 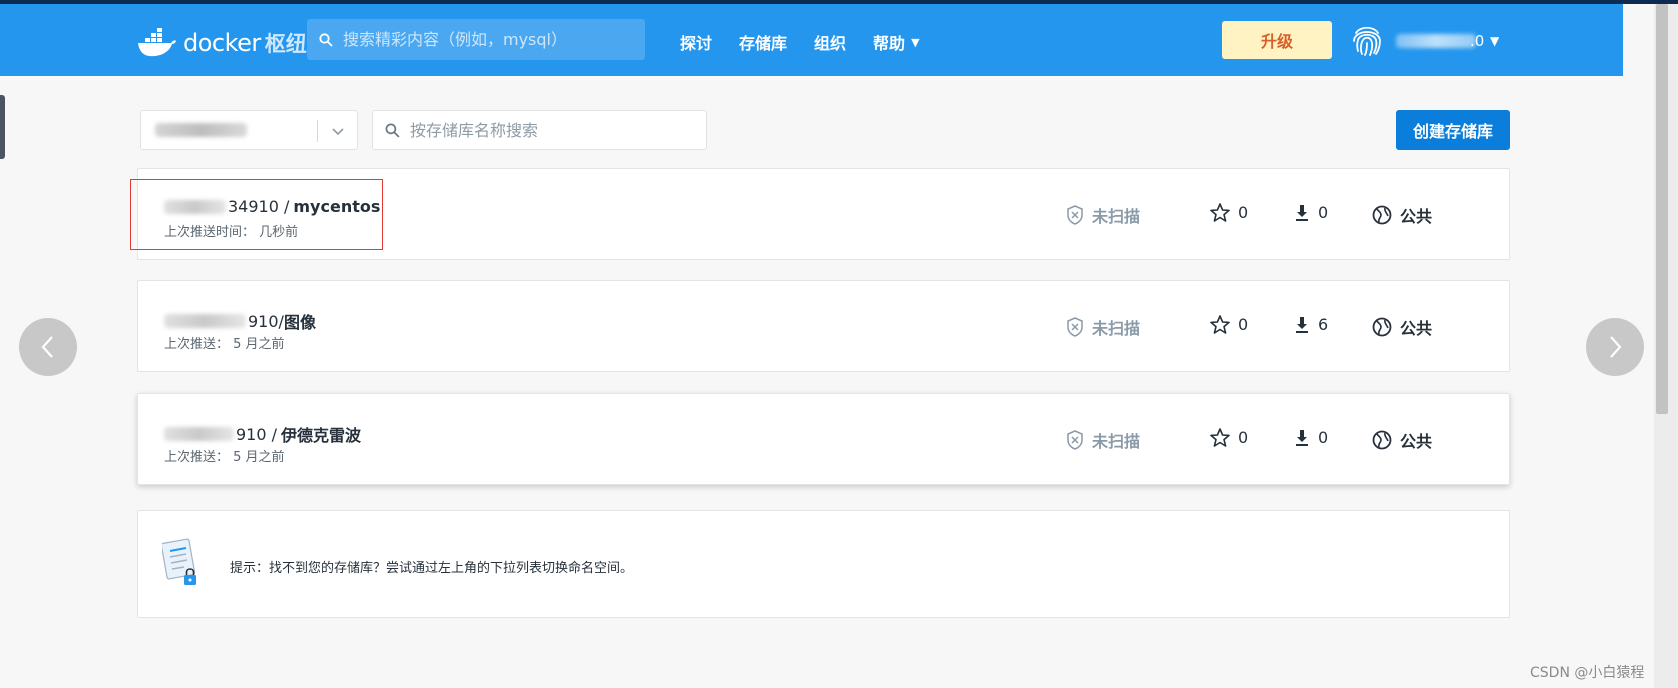 I want to click on repo-name: 910/ 图像, so click(x=240, y=321).